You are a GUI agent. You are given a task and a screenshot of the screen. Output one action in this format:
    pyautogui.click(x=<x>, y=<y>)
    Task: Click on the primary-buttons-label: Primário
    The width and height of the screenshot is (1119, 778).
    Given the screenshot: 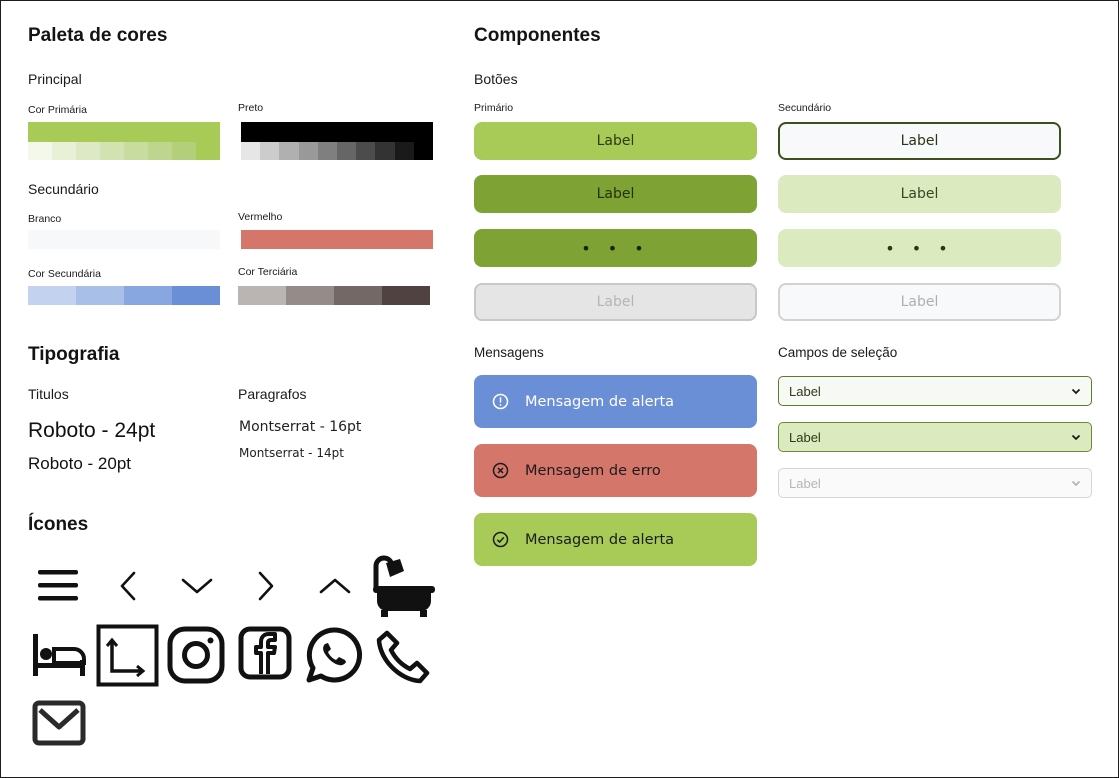 What is the action you would take?
    pyautogui.click(x=494, y=108)
    